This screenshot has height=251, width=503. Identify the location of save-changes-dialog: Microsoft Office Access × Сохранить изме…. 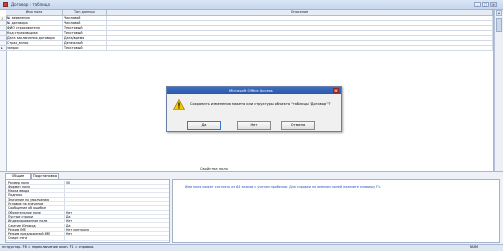
(254, 109).